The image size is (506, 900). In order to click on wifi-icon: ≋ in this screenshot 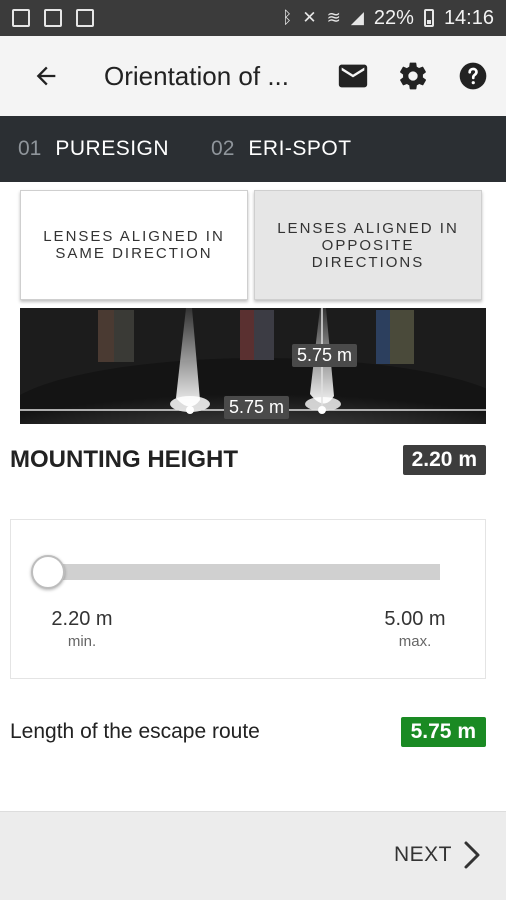, I will do `click(333, 17)`.